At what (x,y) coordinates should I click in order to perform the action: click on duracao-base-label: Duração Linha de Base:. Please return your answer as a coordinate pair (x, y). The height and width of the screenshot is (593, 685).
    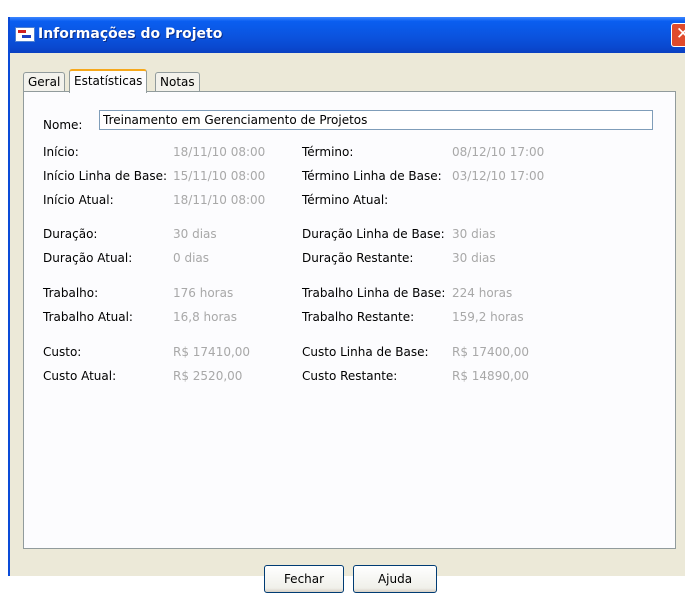
    Looking at the image, I should click on (373, 234).